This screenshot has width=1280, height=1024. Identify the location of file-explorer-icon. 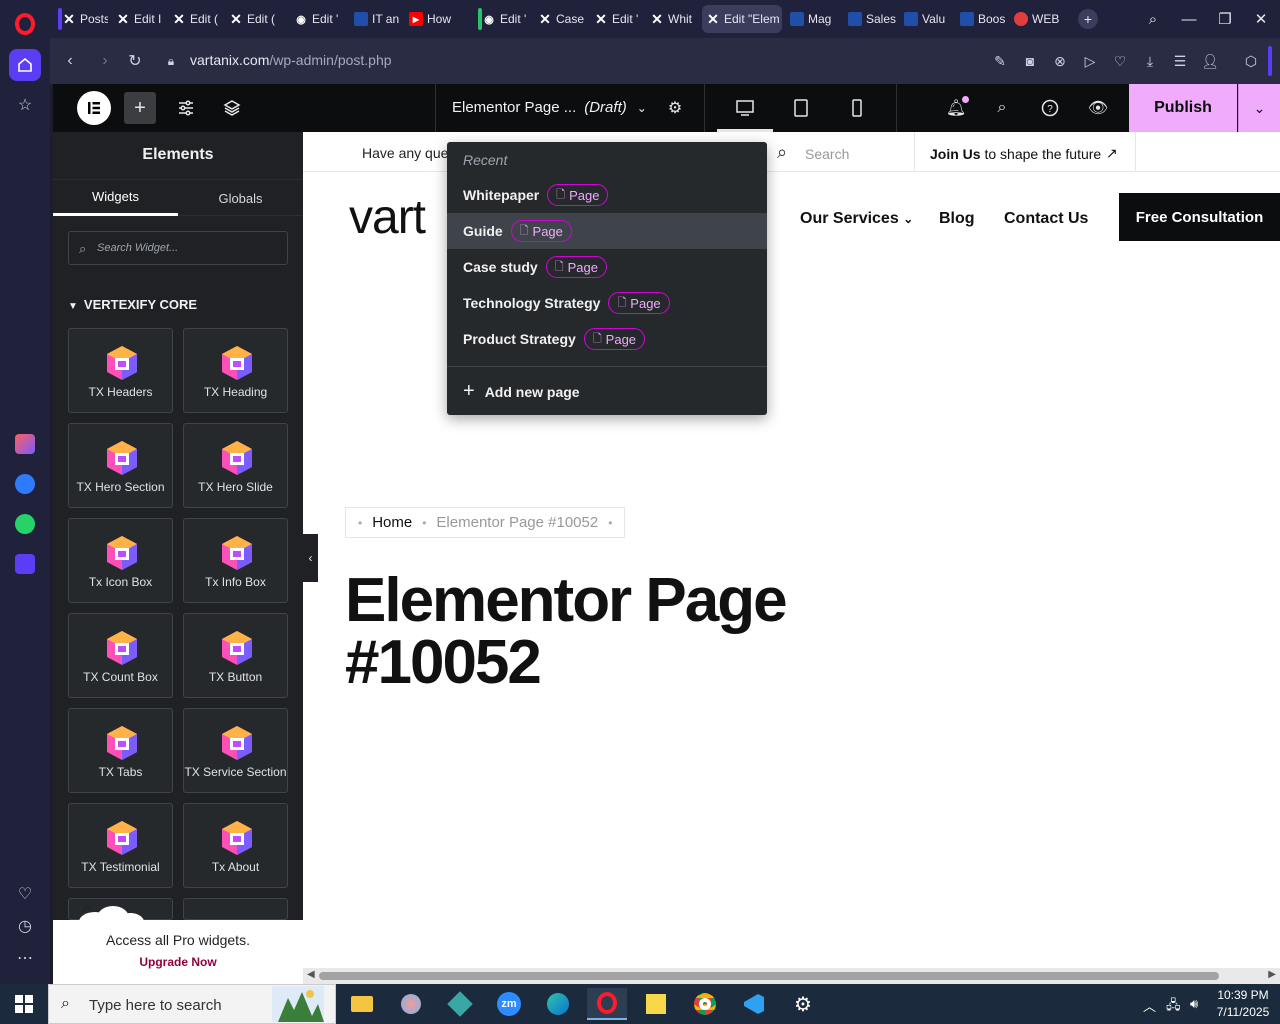
(362, 1004).